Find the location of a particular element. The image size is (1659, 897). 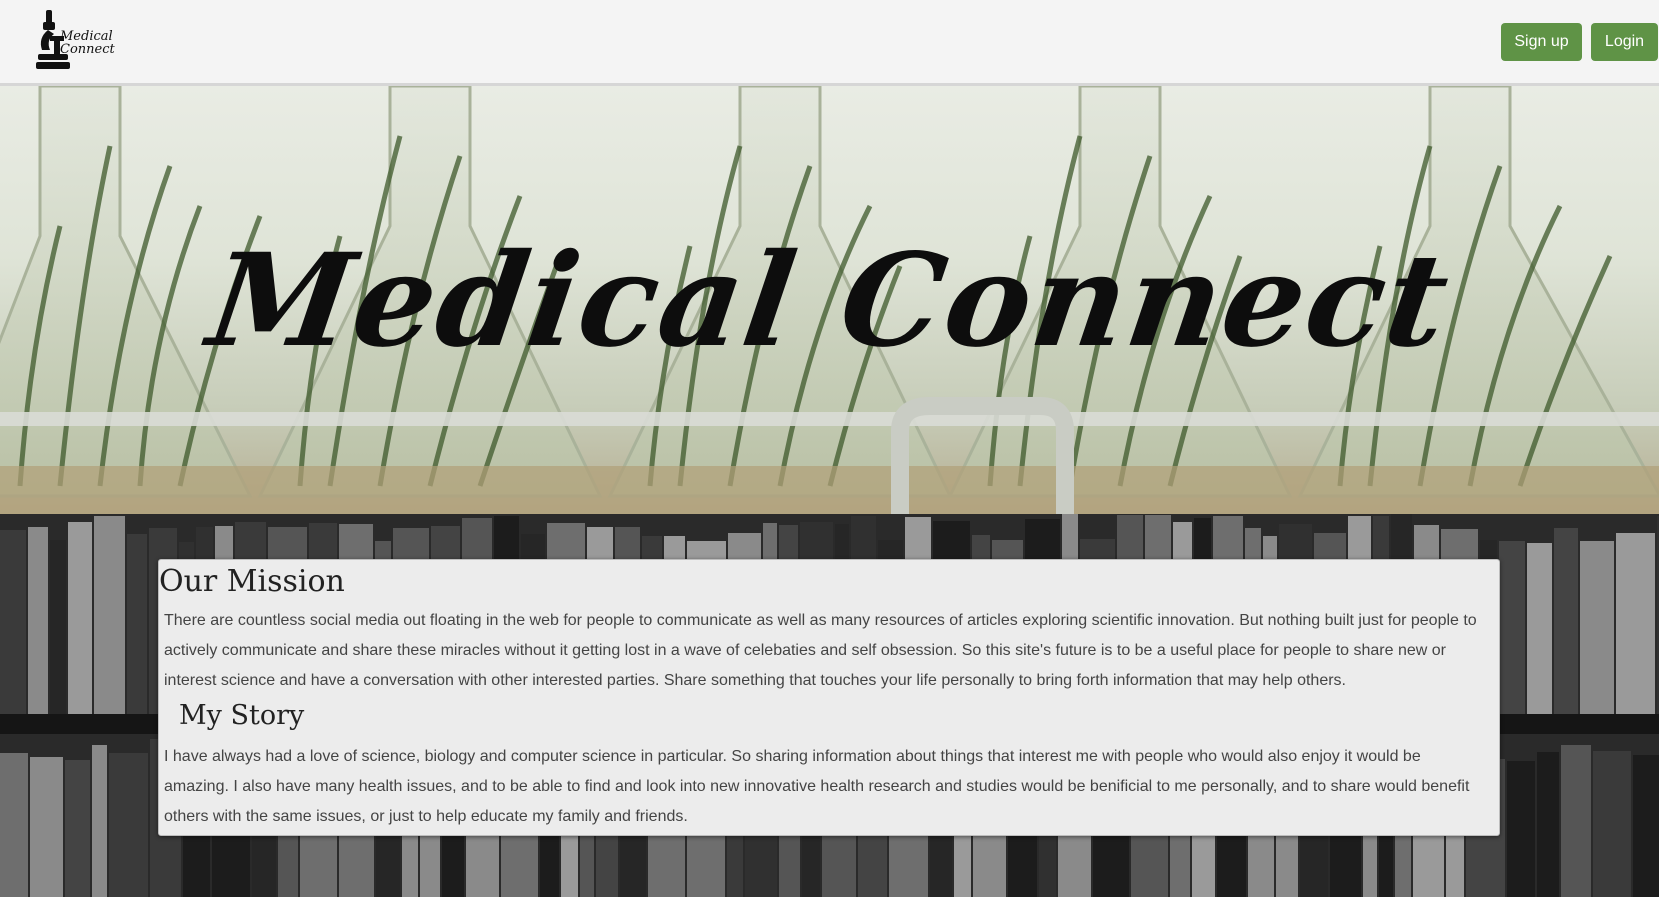

signup-button: Sign up is located at coordinates (1541, 42).